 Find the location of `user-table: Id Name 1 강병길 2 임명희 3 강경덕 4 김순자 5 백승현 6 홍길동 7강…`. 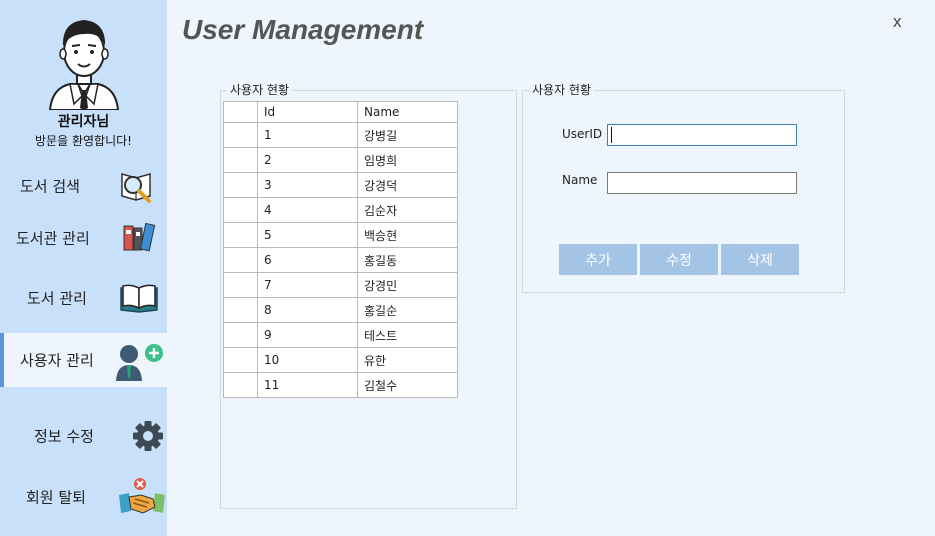

user-table: Id Name 1 강병길 2 임명희 3 강경덕 4 김순자 5 백승현 6 홍길동 7강… is located at coordinates (340, 249).